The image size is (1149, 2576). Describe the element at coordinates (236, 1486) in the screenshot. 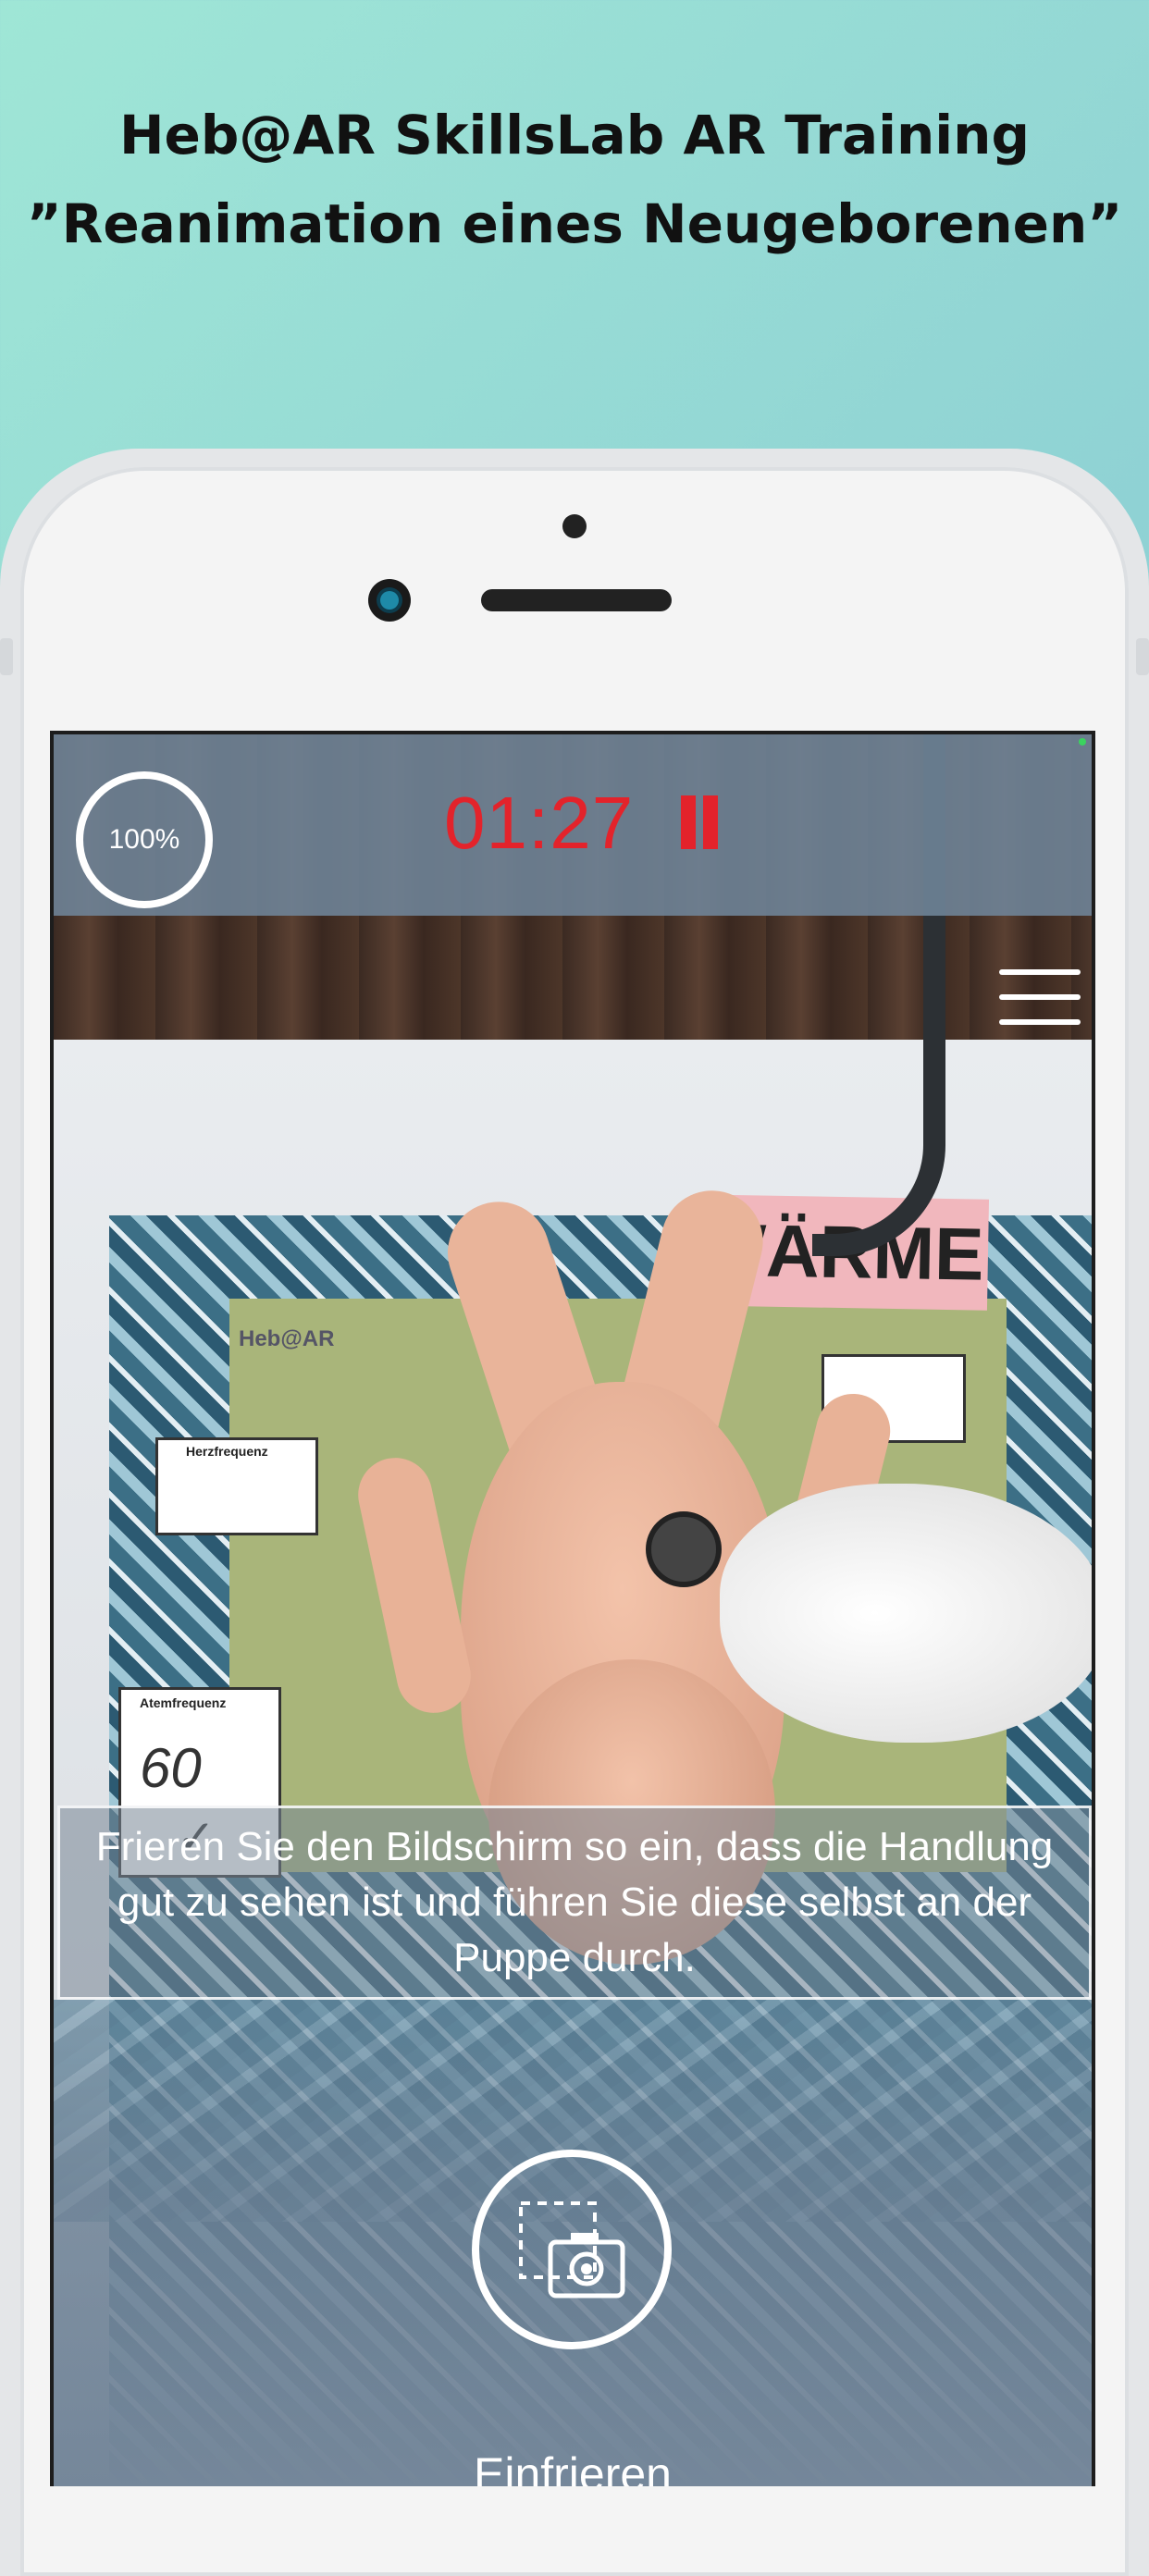

I see `heart-rate-card: Herzfrequenz` at that location.